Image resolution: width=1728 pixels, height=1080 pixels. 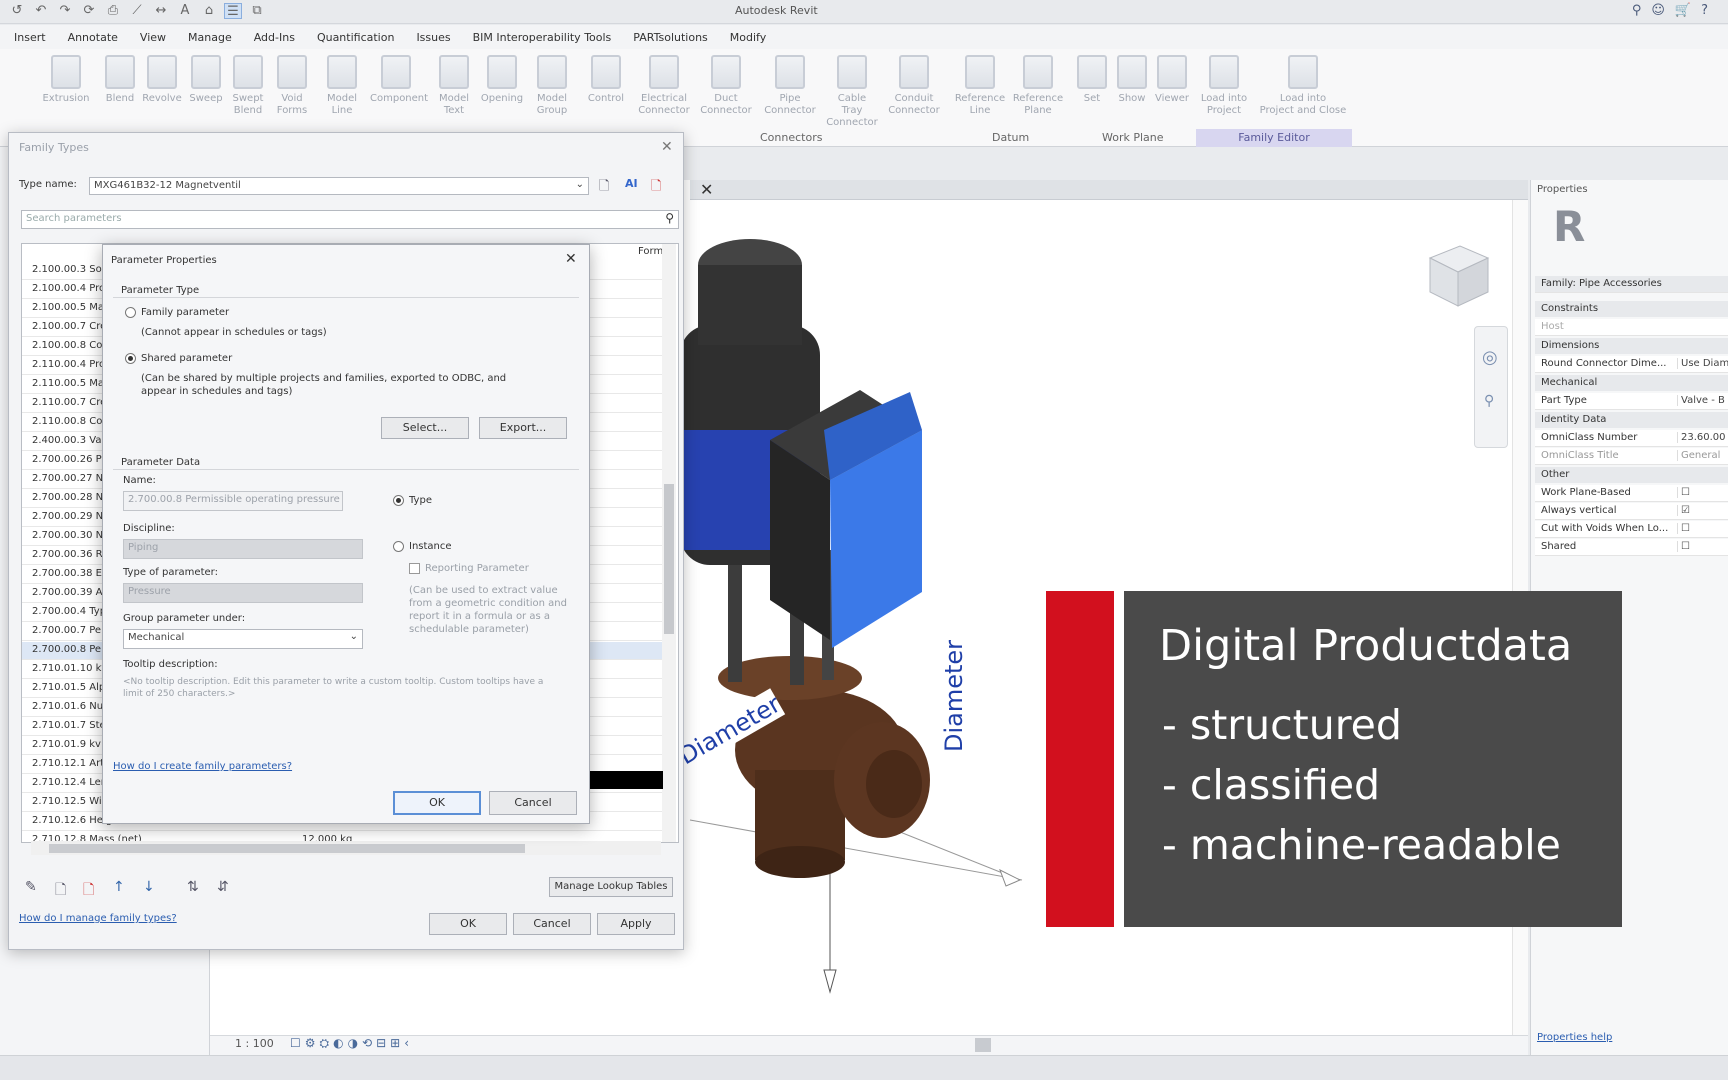 What do you see at coordinates (656, 188) in the screenshot?
I see `delete-type-icon: 🗋` at bounding box center [656, 188].